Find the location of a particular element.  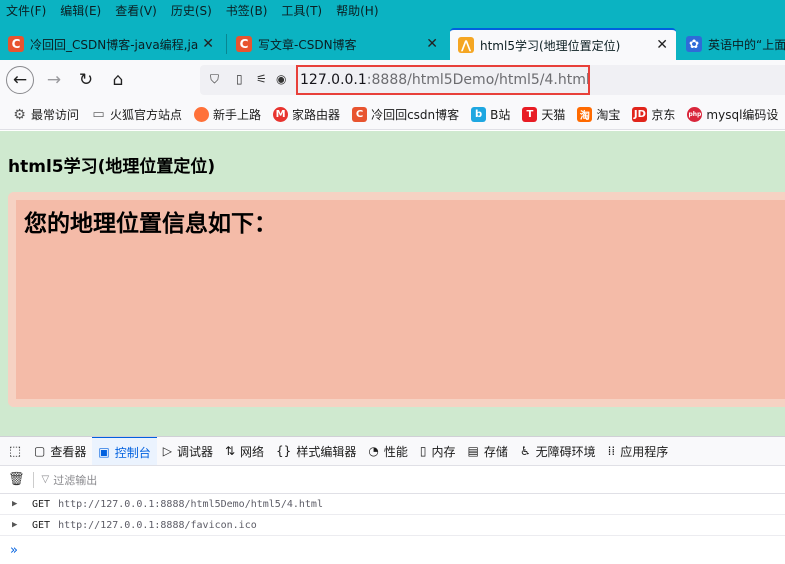

gear-icon: ⚙ is located at coordinates (19, 114).